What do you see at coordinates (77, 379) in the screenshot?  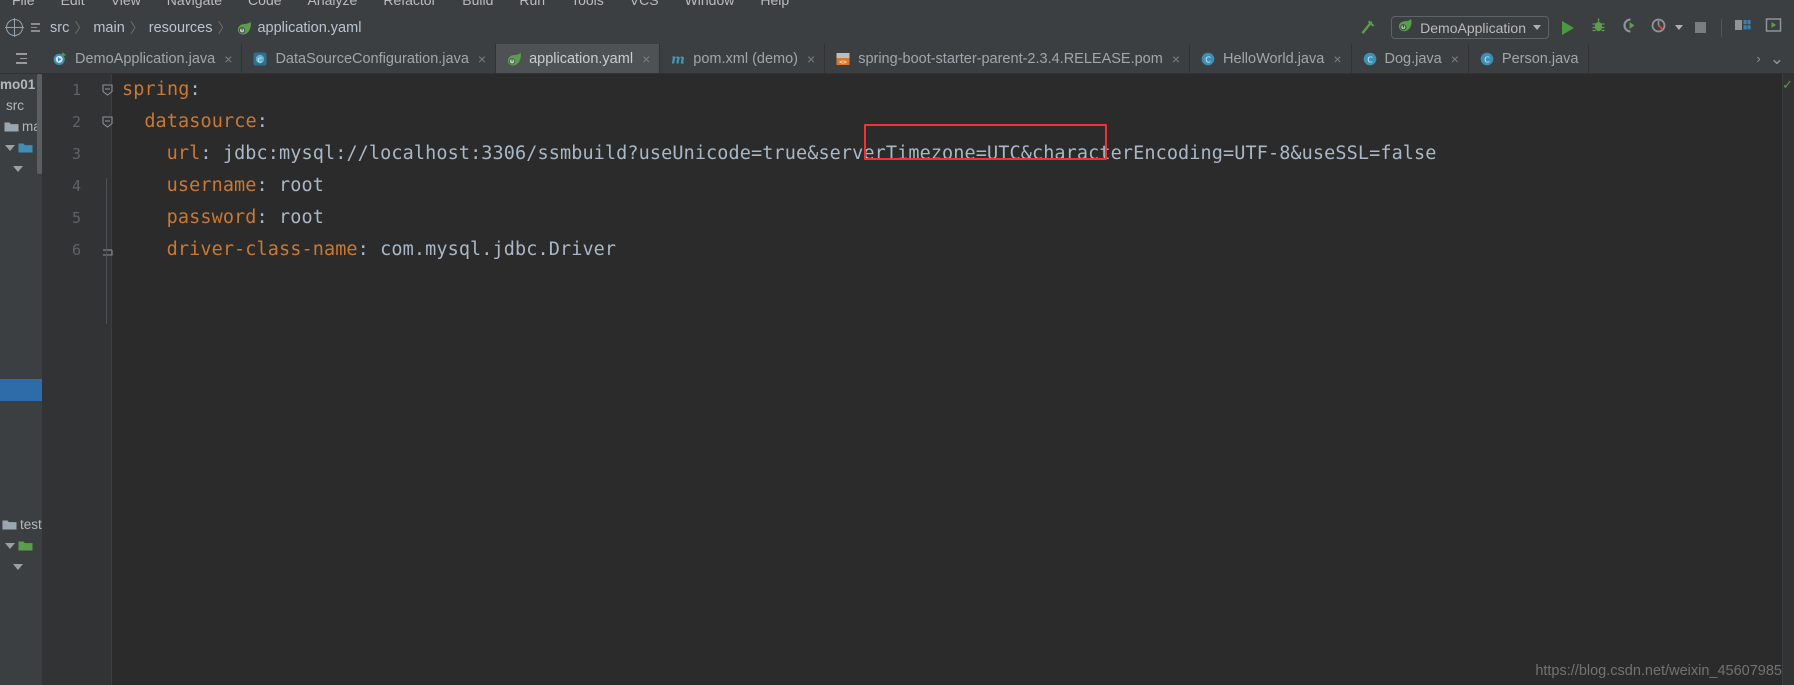 I see `editor-gutter: 1 2 3 4 5 6` at bounding box center [77, 379].